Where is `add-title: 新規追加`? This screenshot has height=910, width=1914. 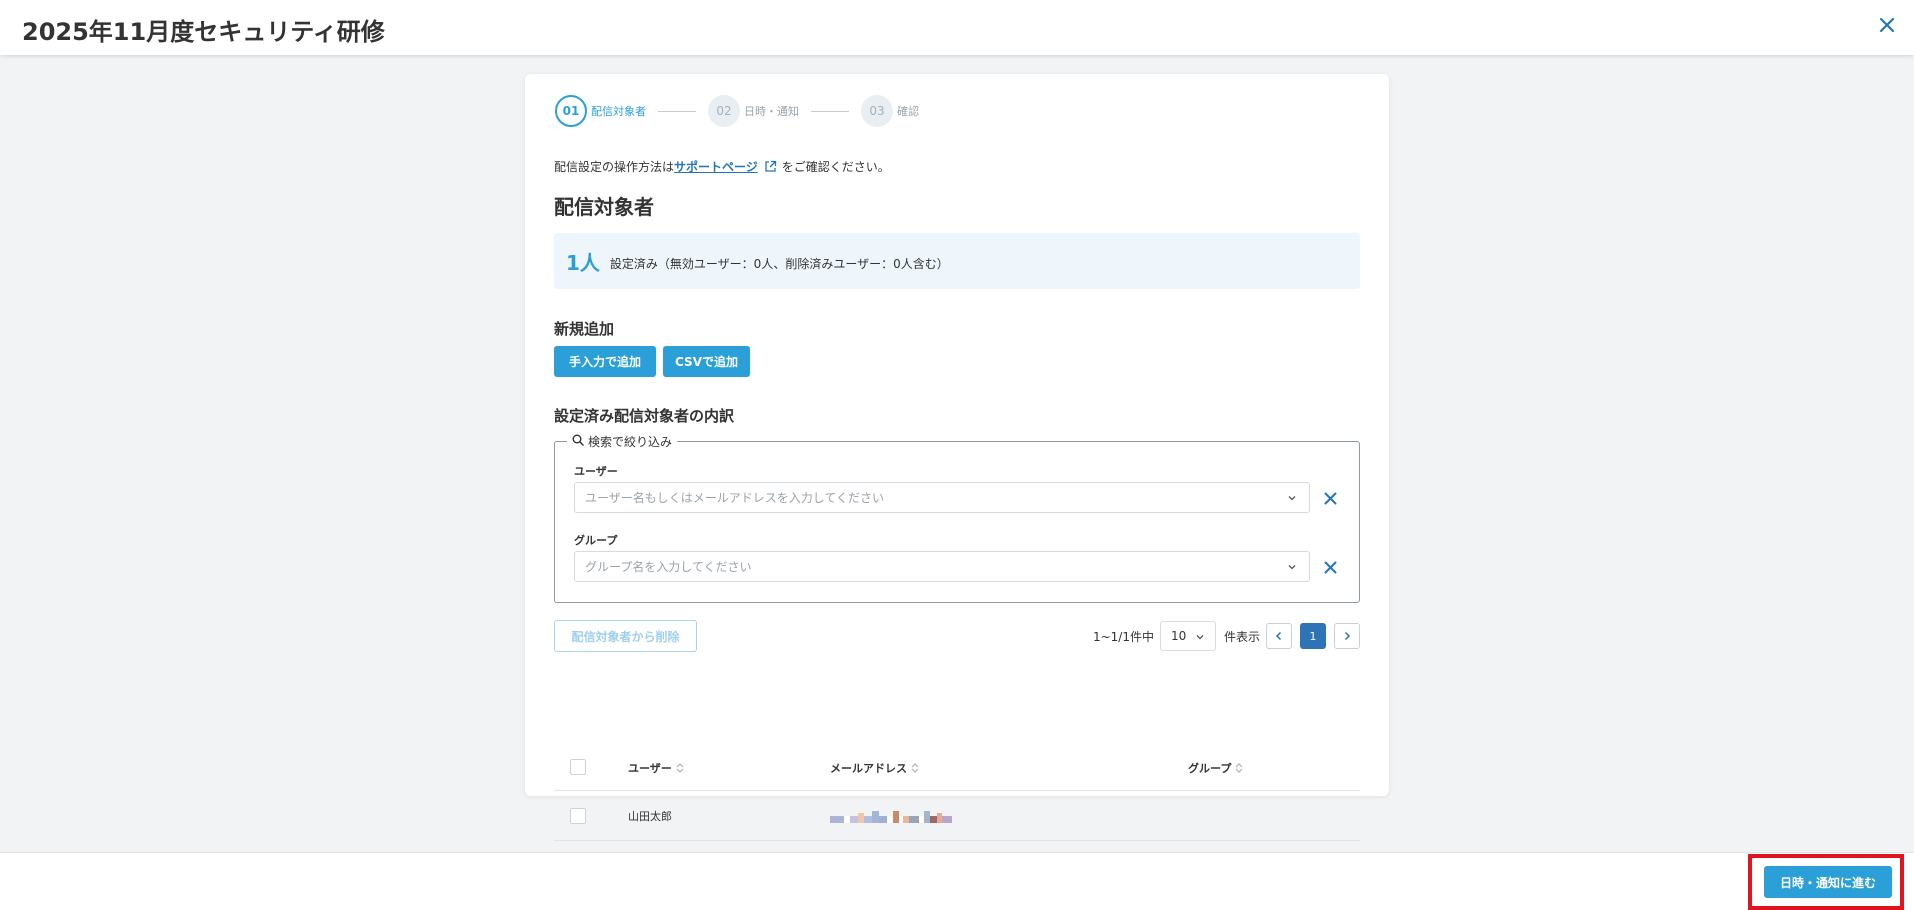 add-title: 新規追加 is located at coordinates (584, 329).